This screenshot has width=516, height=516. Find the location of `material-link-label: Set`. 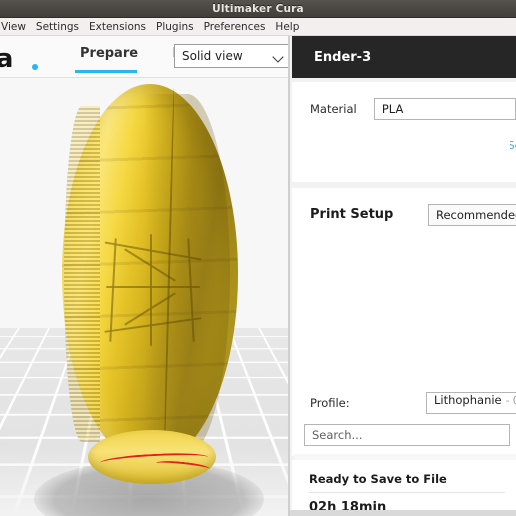

material-link-label: Set is located at coordinates (513, 146).